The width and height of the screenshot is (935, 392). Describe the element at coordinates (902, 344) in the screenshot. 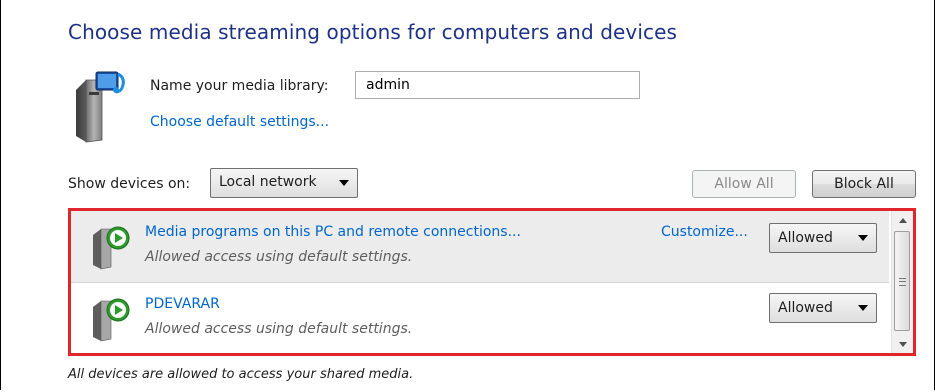

I see `scroll-down-button` at that location.